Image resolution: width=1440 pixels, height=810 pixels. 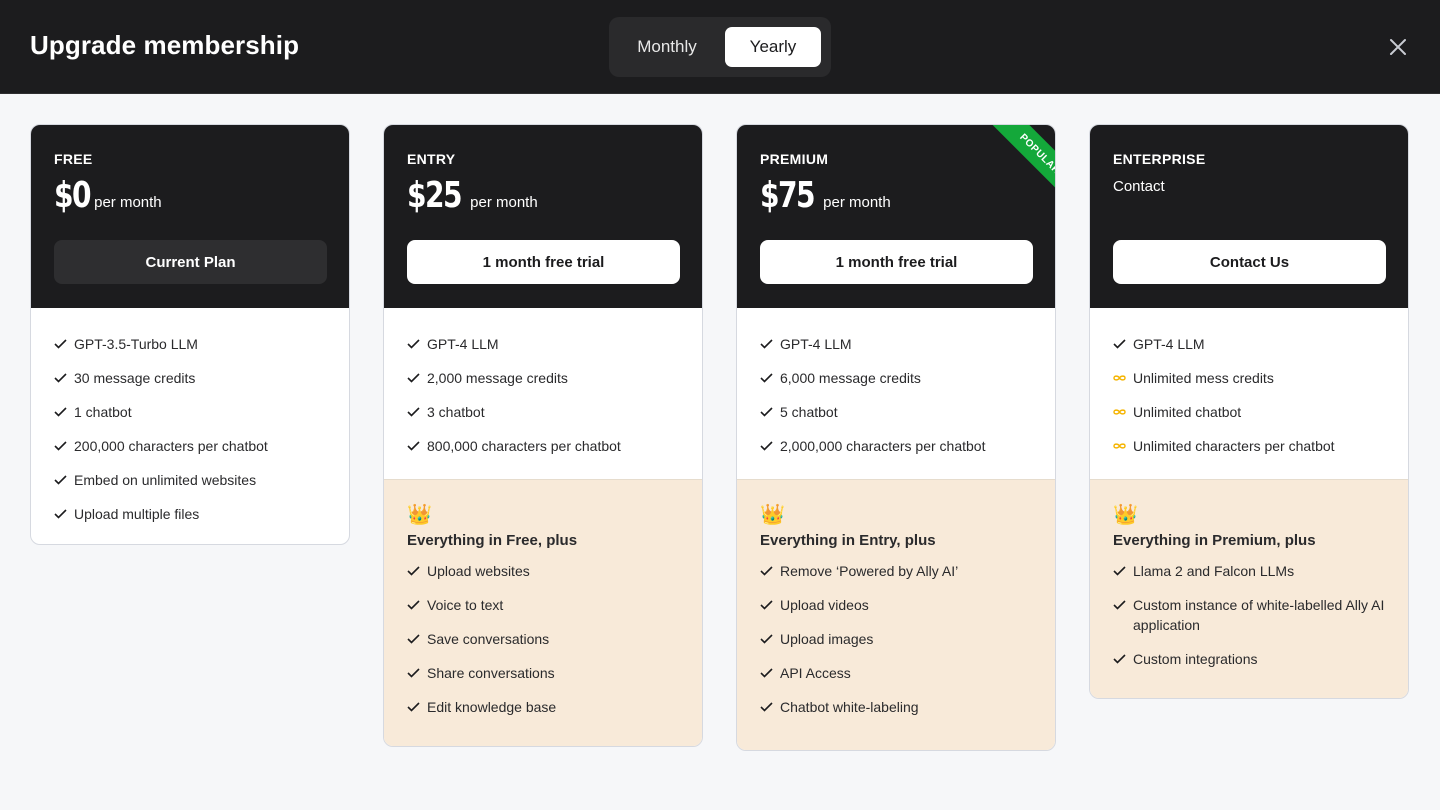 What do you see at coordinates (190, 262) in the screenshot?
I see `current-plan-button: Current Plan` at bounding box center [190, 262].